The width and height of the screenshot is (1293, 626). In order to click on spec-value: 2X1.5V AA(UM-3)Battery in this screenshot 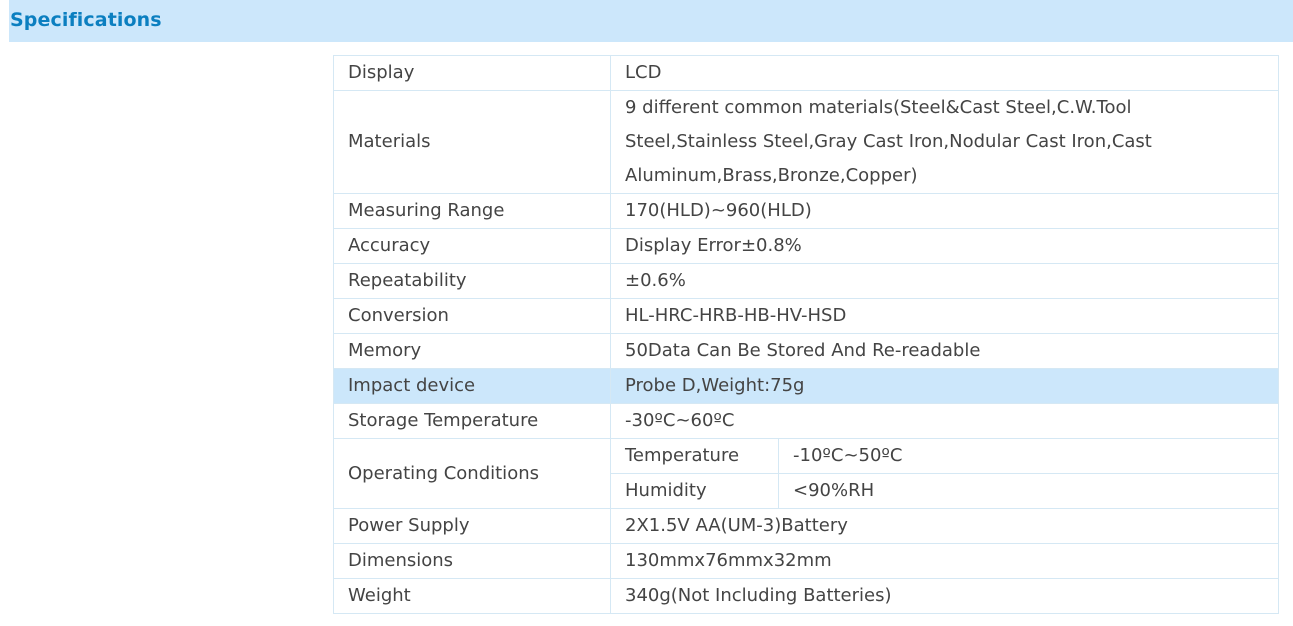, I will do `click(944, 526)`.